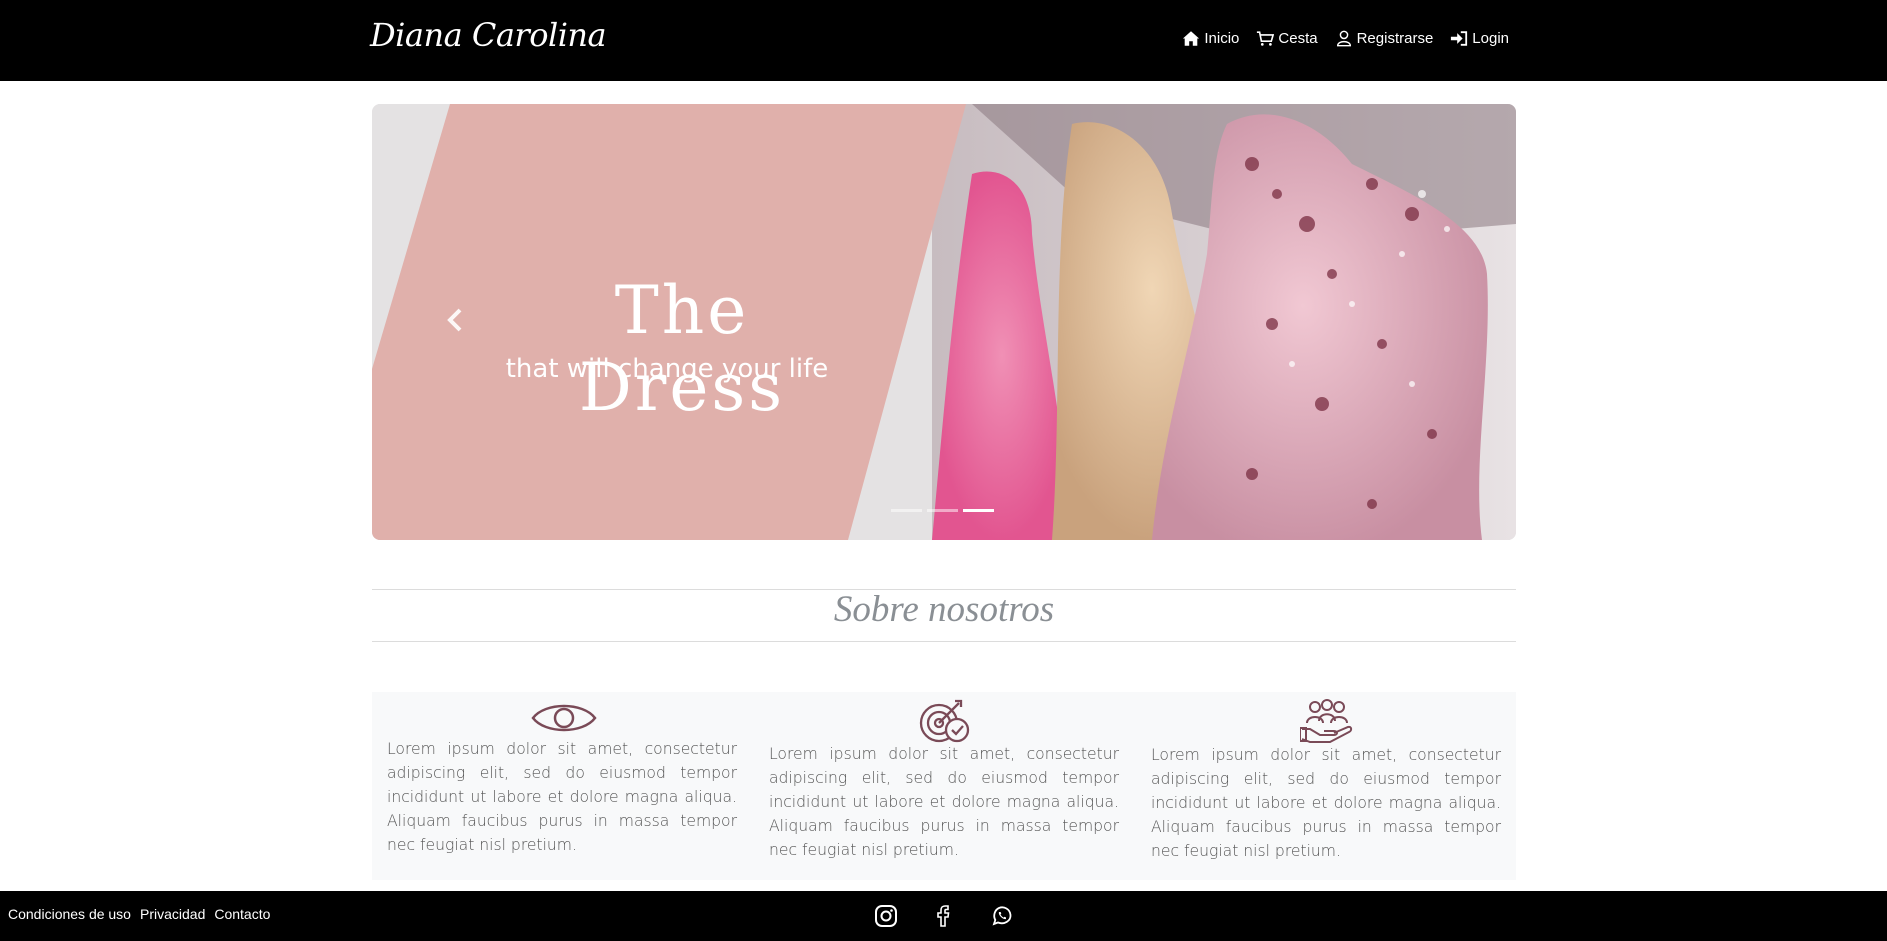  Describe the element at coordinates (682, 349) in the screenshot. I see `slide-title: The Dress` at that location.